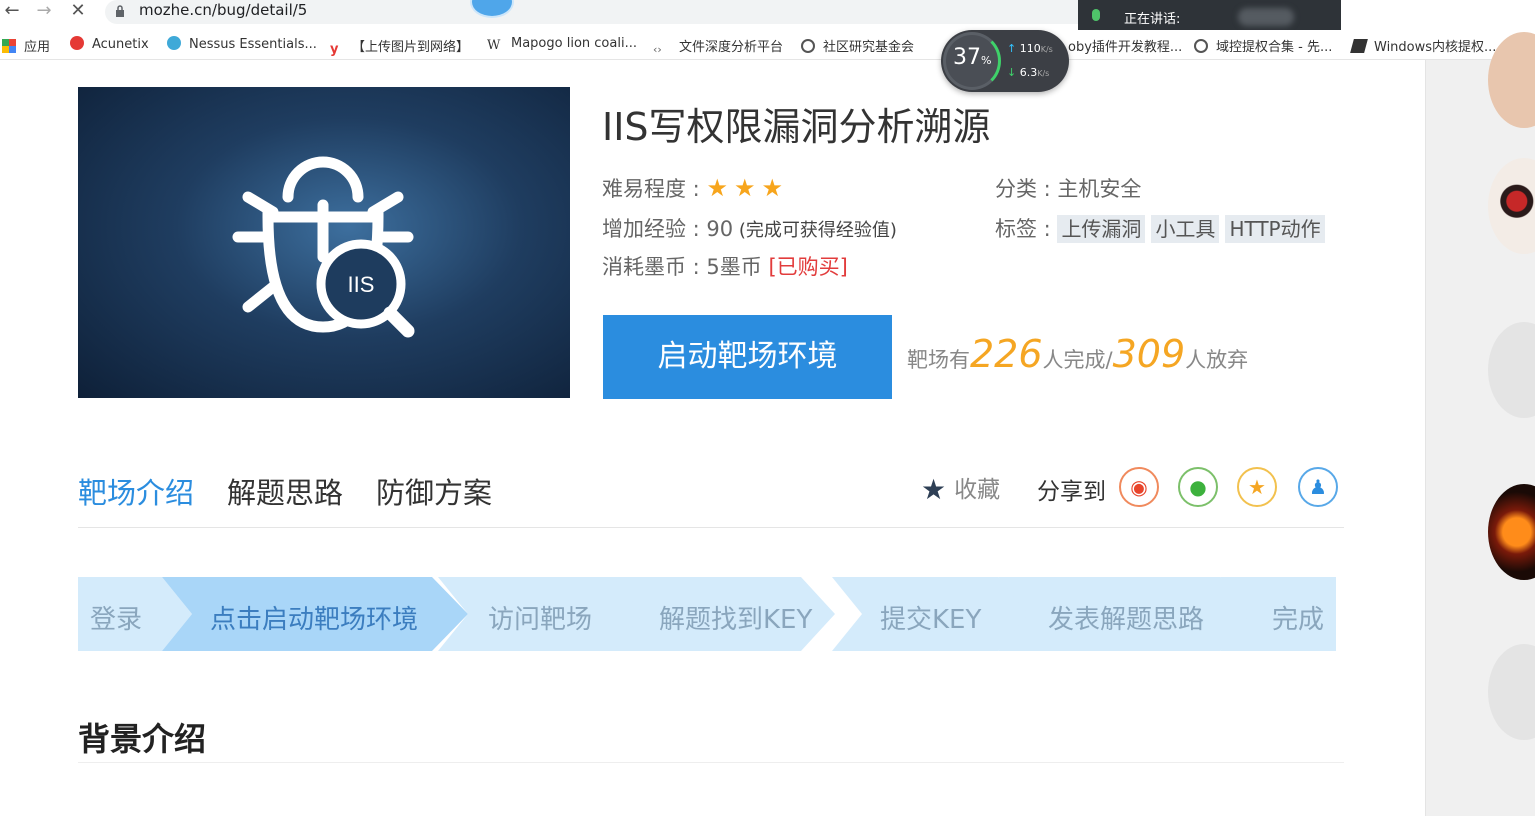 Image resolution: width=1535 pixels, height=816 pixels. What do you see at coordinates (142, 739) in the screenshot?
I see `section-title-background: 背景介绍` at bounding box center [142, 739].